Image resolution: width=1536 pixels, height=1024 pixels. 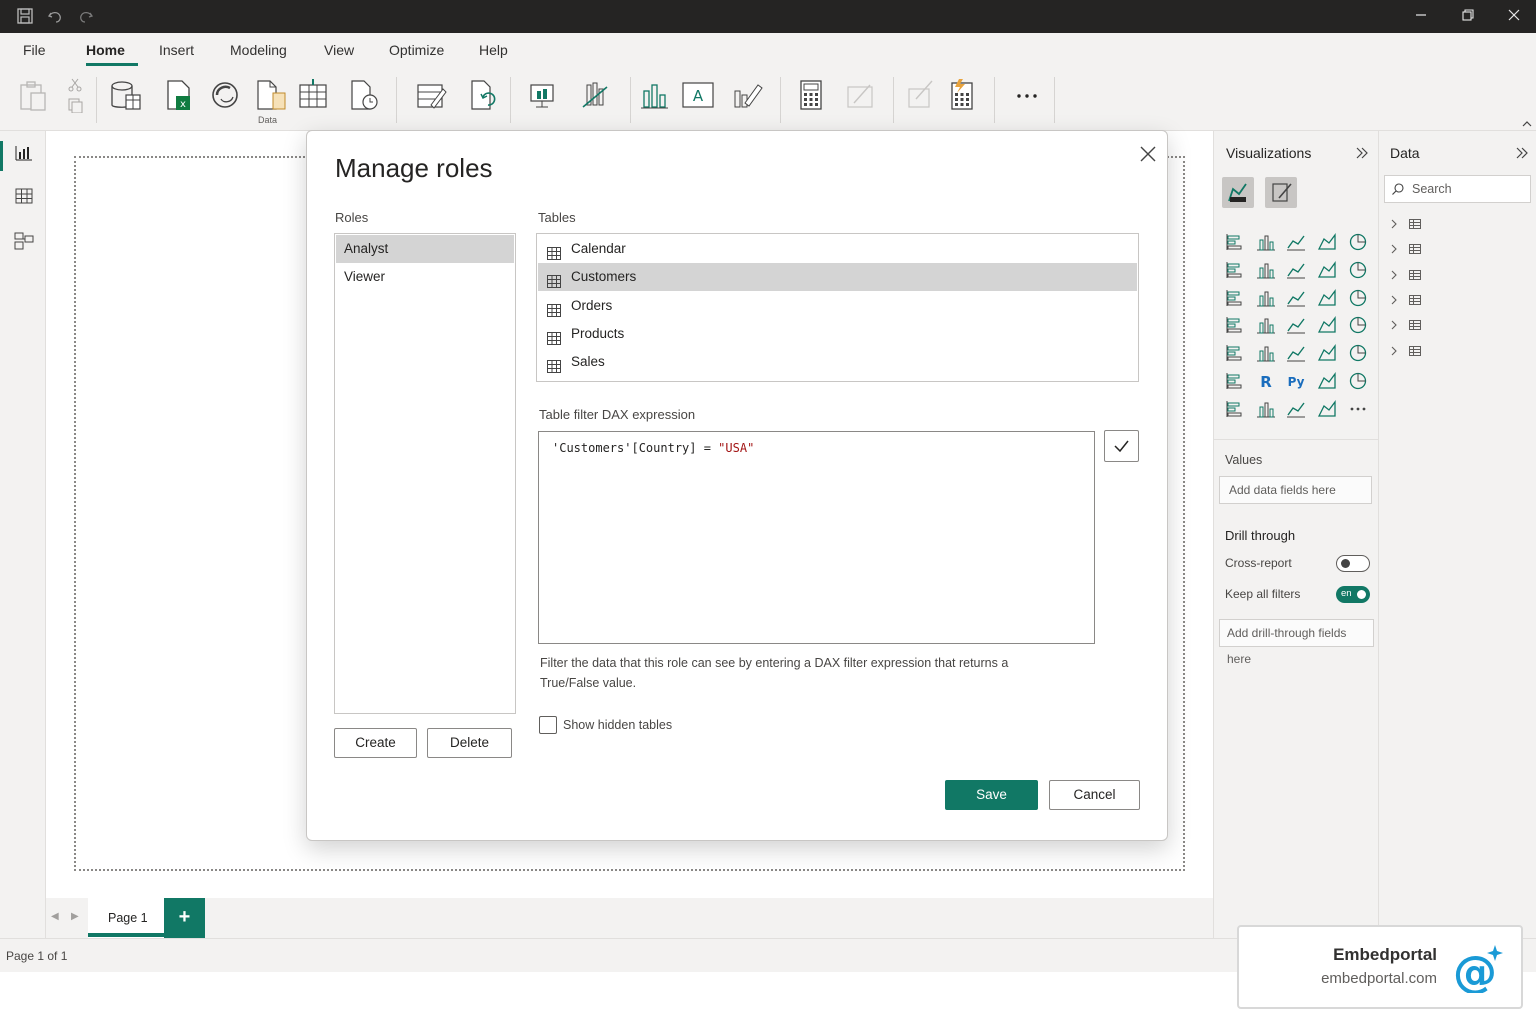 I want to click on drill-through-drop-zone: Add drill-through fields here, so click(x=1296, y=642).